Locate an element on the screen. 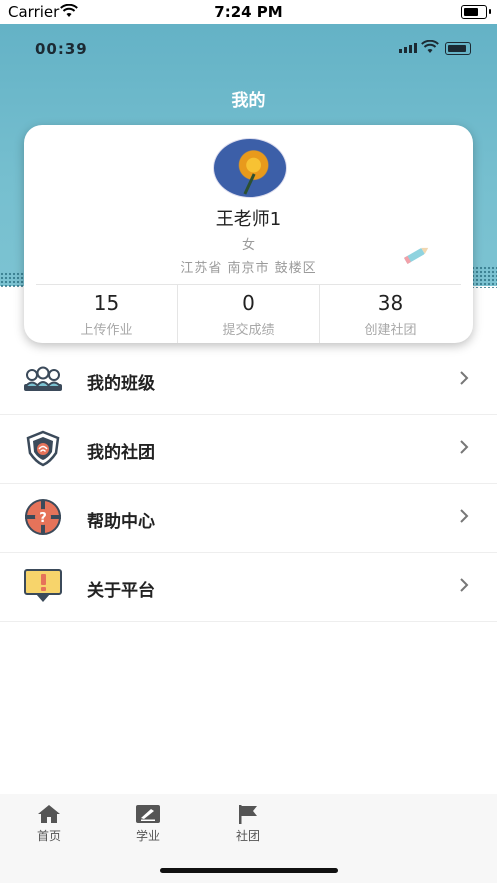  stat-value: 0 is located at coordinates (248, 303).